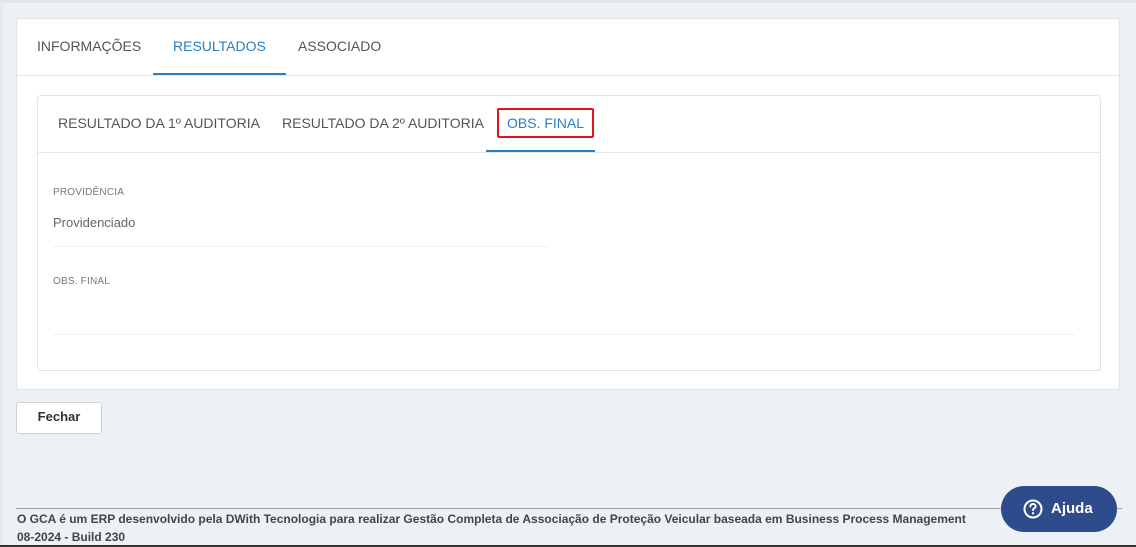 The image size is (1136, 547). Describe the element at coordinates (82, 281) in the screenshot. I see `obs-final-label: OBS. FINAL` at that location.